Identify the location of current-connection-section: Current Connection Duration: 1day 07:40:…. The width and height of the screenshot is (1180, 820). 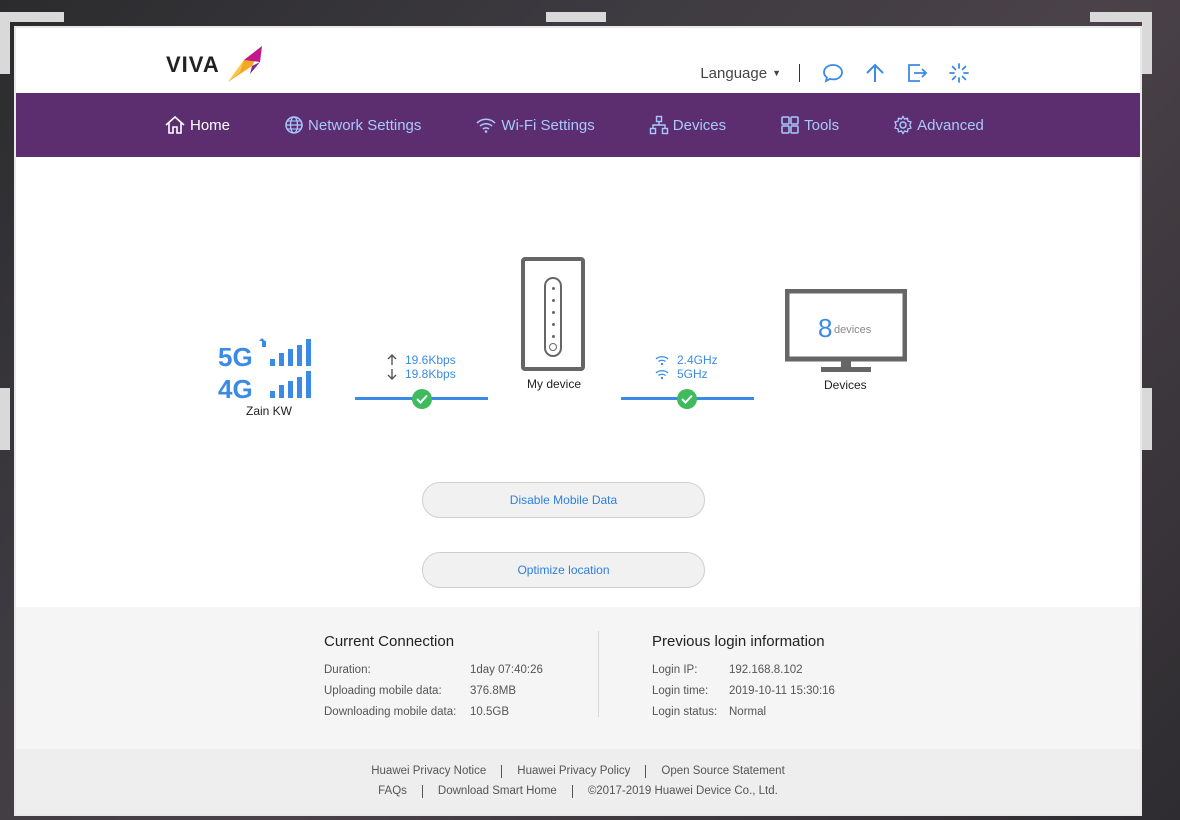
(433, 677).